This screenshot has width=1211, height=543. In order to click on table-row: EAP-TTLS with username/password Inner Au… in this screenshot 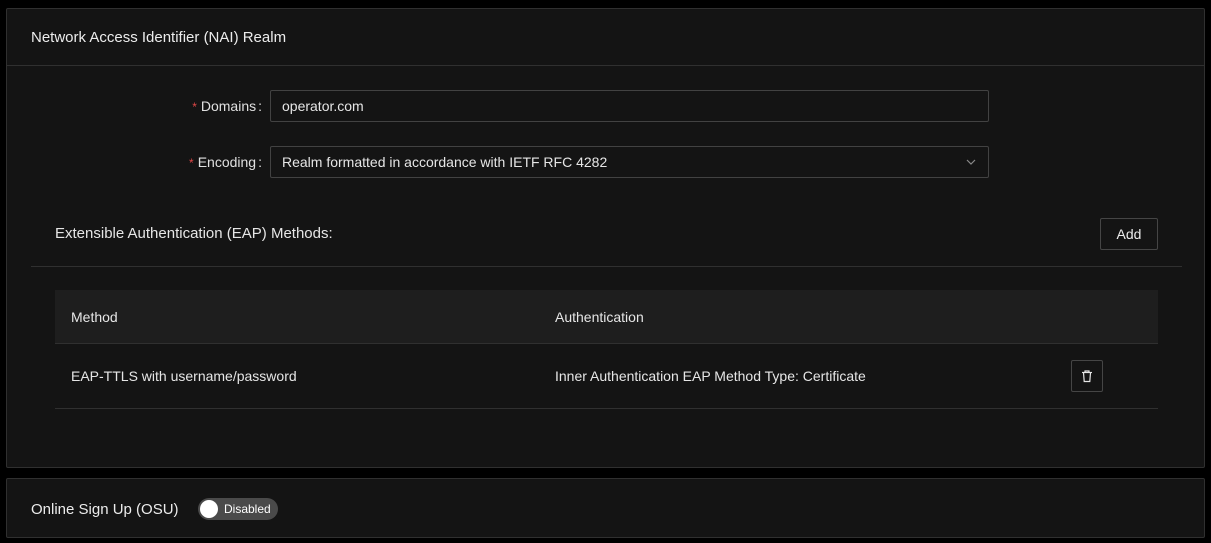, I will do `click(606, 376)`.